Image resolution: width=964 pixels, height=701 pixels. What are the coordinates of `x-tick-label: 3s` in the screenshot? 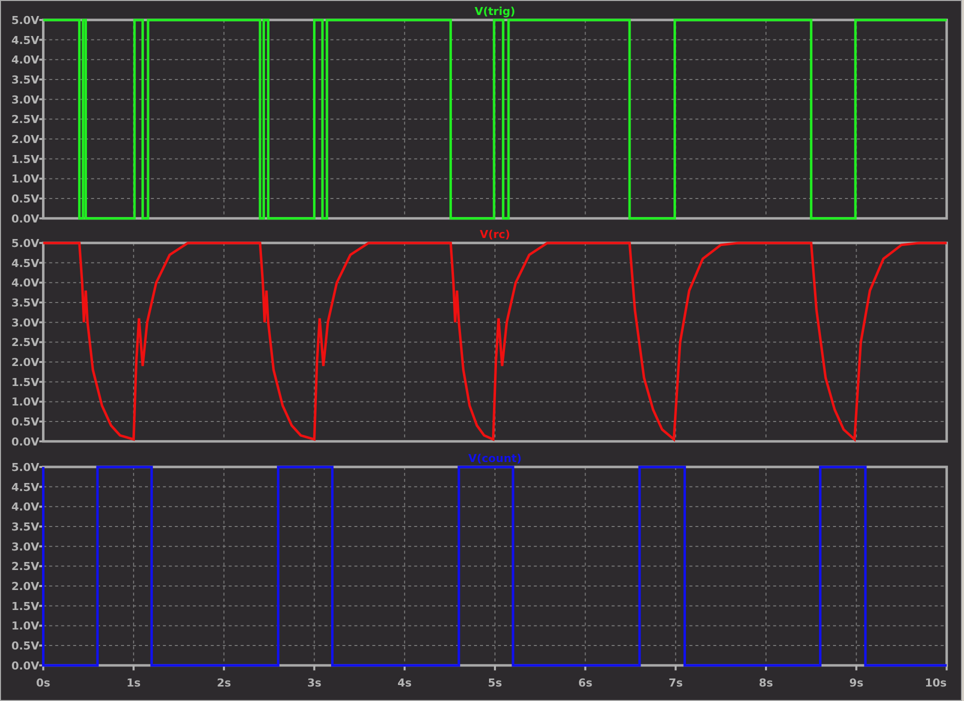 It's located at (314, 683).